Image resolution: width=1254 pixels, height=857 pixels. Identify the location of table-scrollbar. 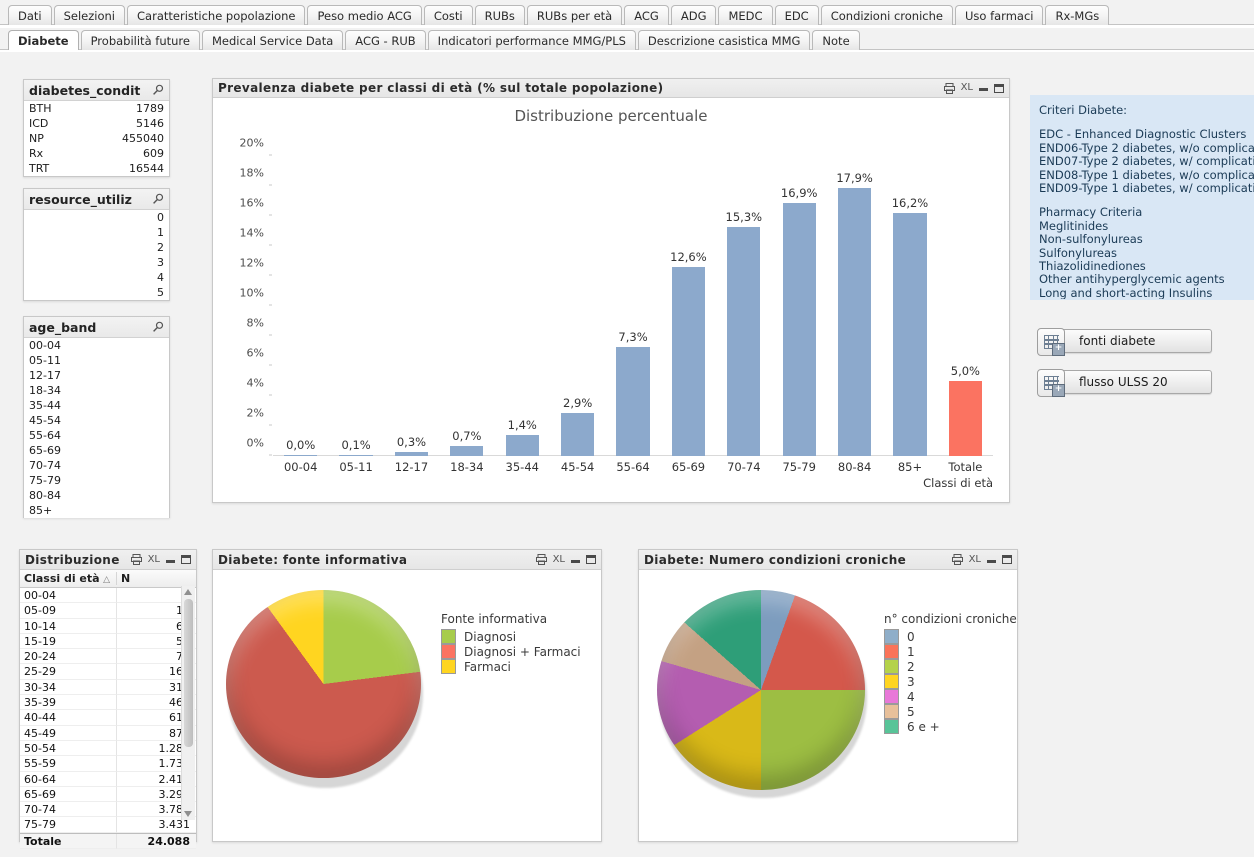
(188, 703).